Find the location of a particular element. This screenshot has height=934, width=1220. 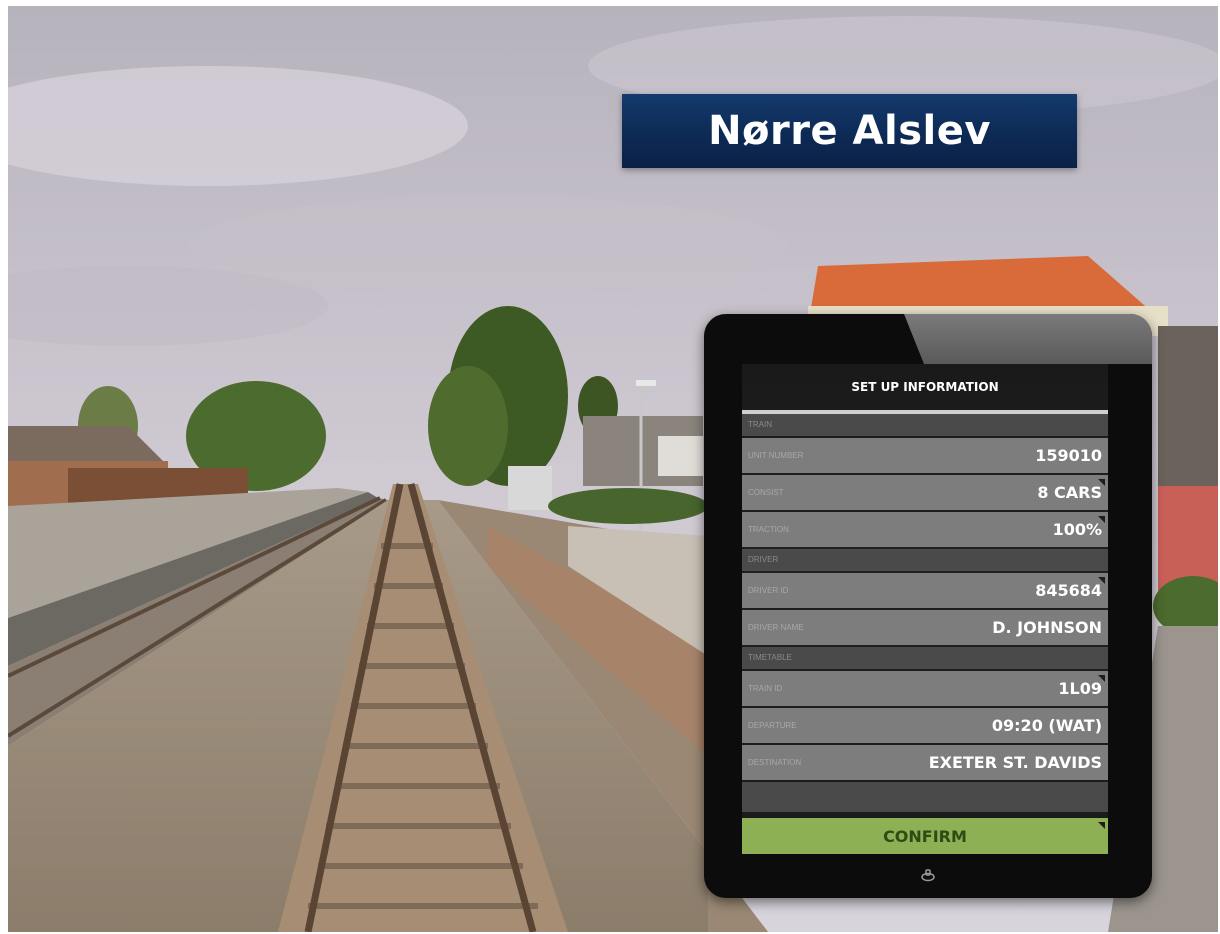

row-unit-number: UNIT NUMBER 159010 is located at coordinates (925, 455).